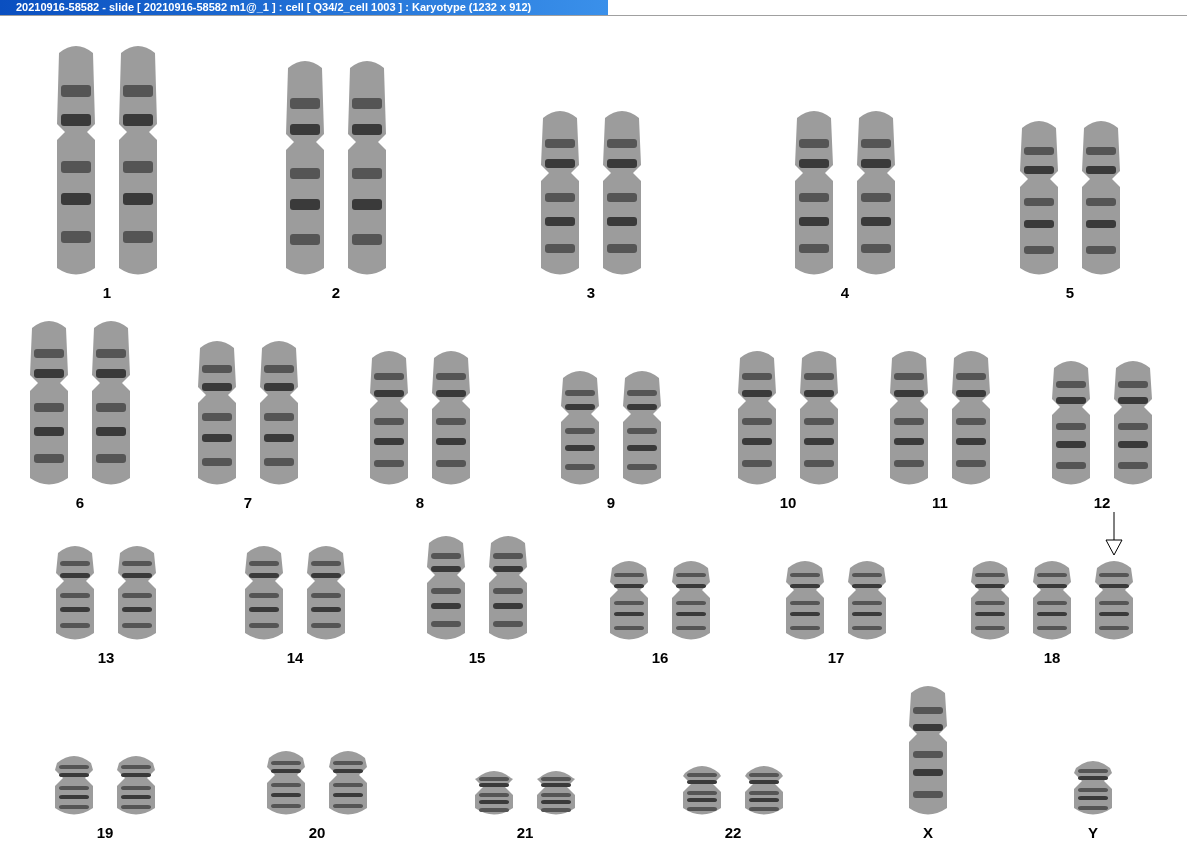 This screenshot has height=866, width=1187. I want to click on chromosome-label: 20, so click(317, 833).